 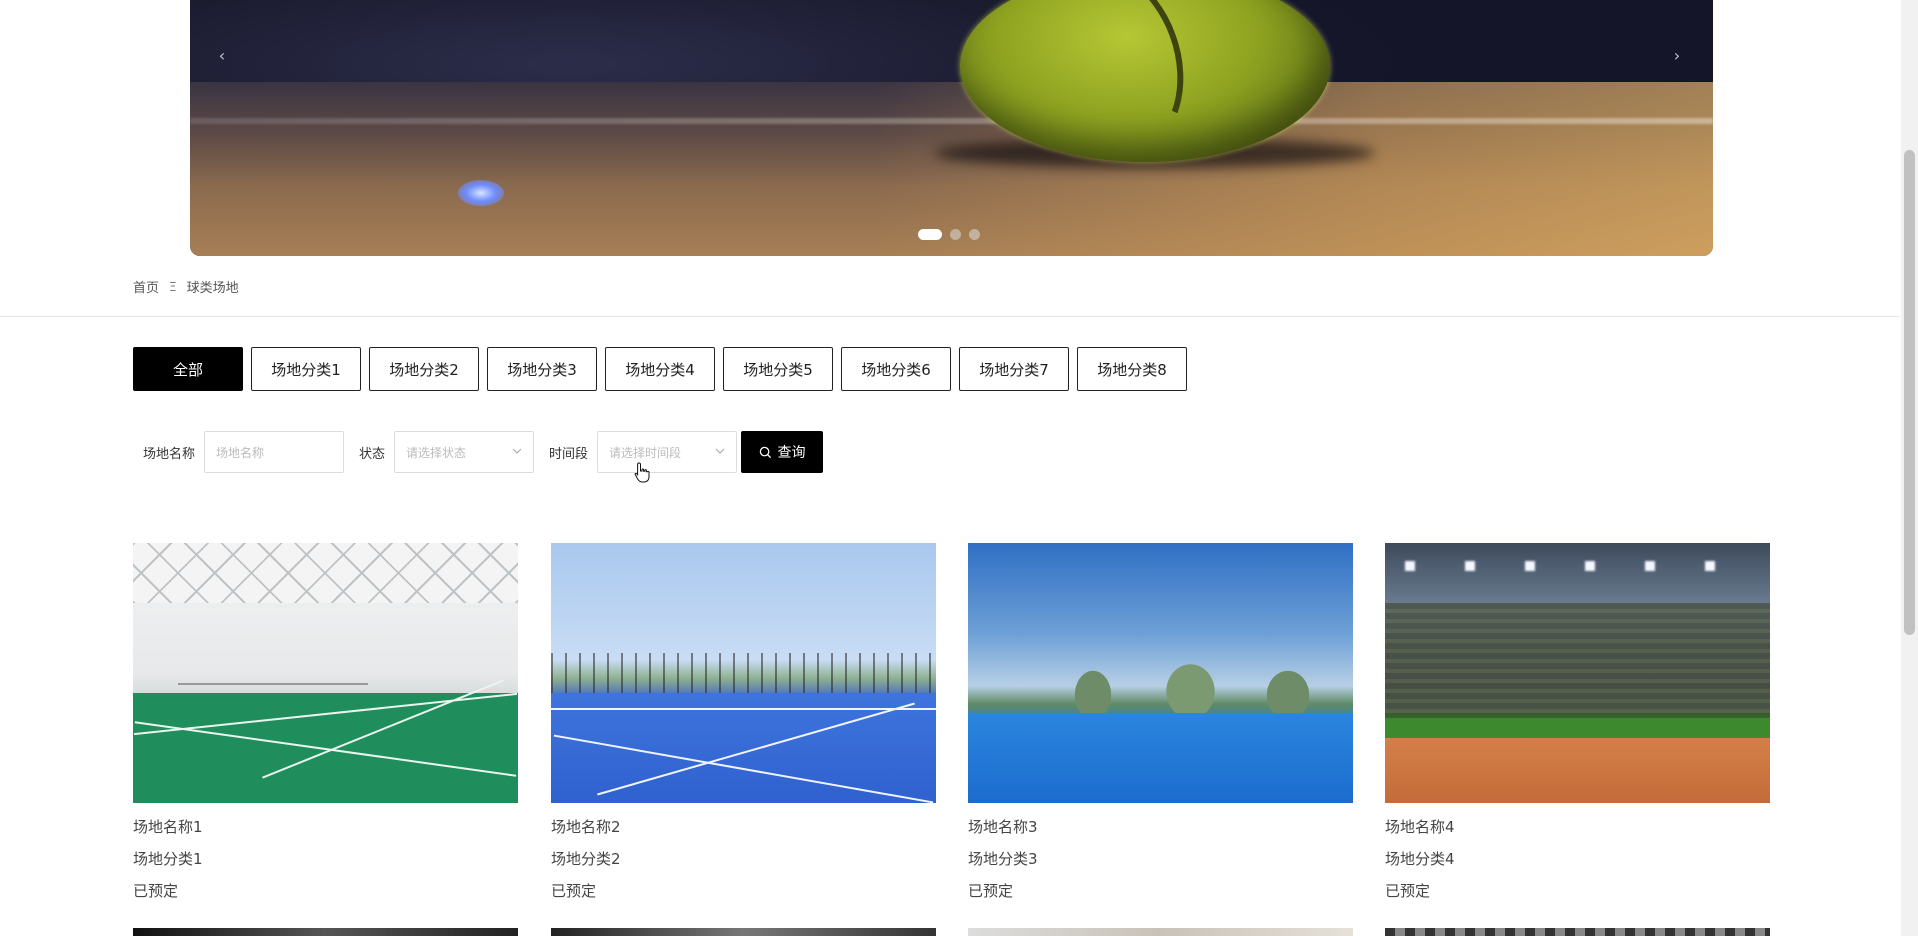 I want to click on page-scrollbar, so click(x=1909, y=468).